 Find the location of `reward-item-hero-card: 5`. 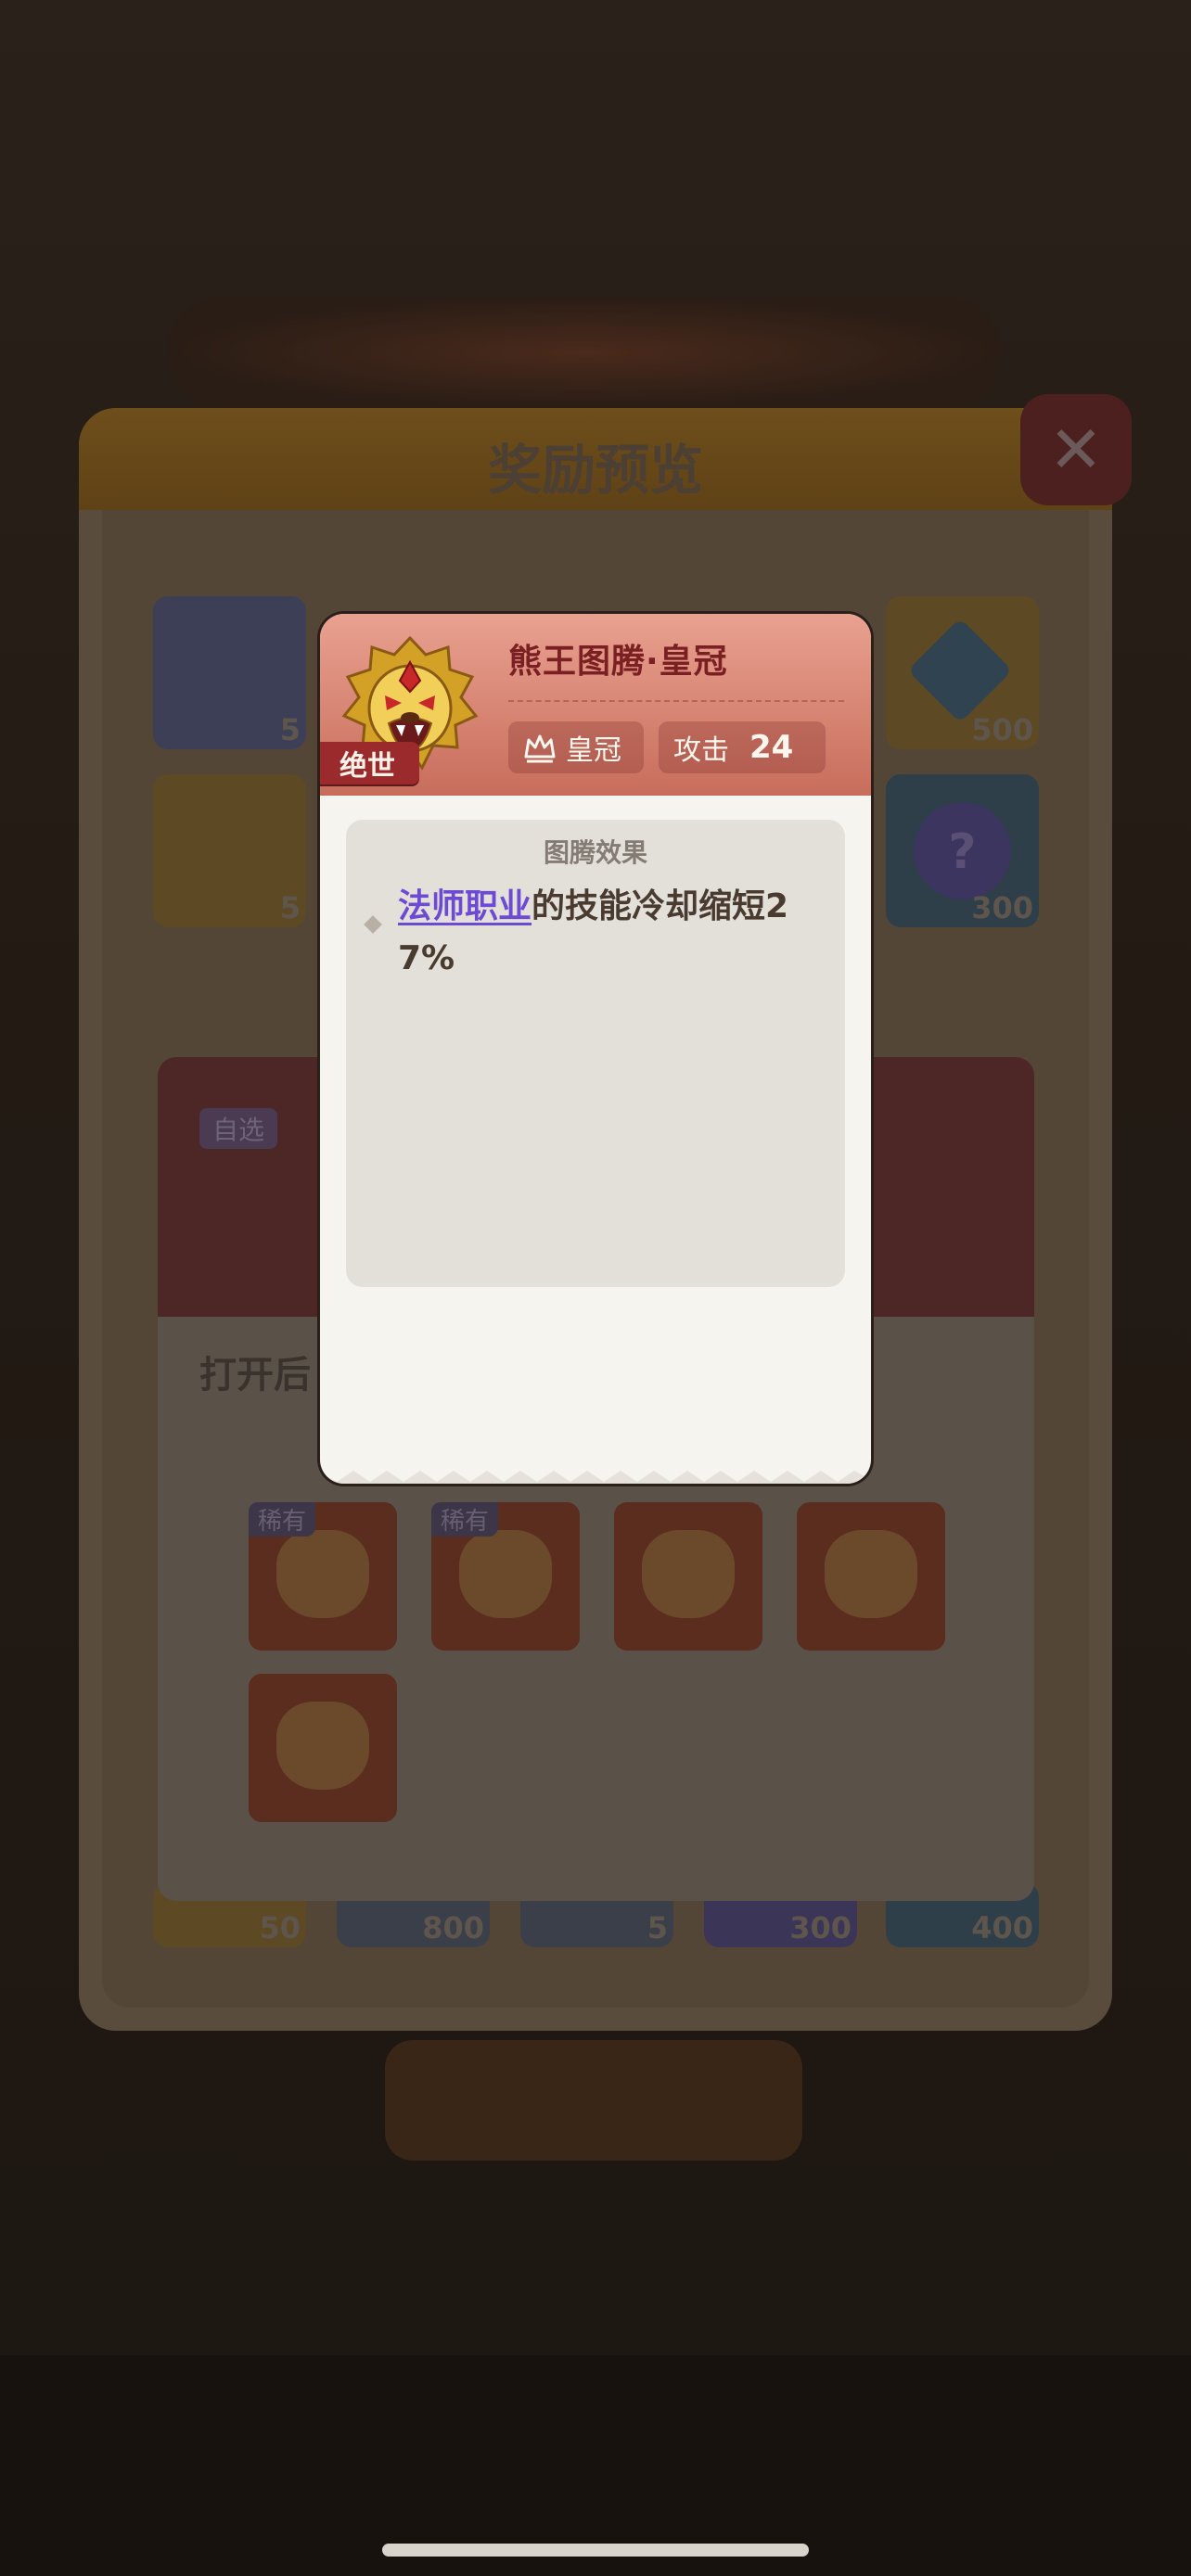

reward-item-hero-card: 5 is located at coordinates (229, 672).